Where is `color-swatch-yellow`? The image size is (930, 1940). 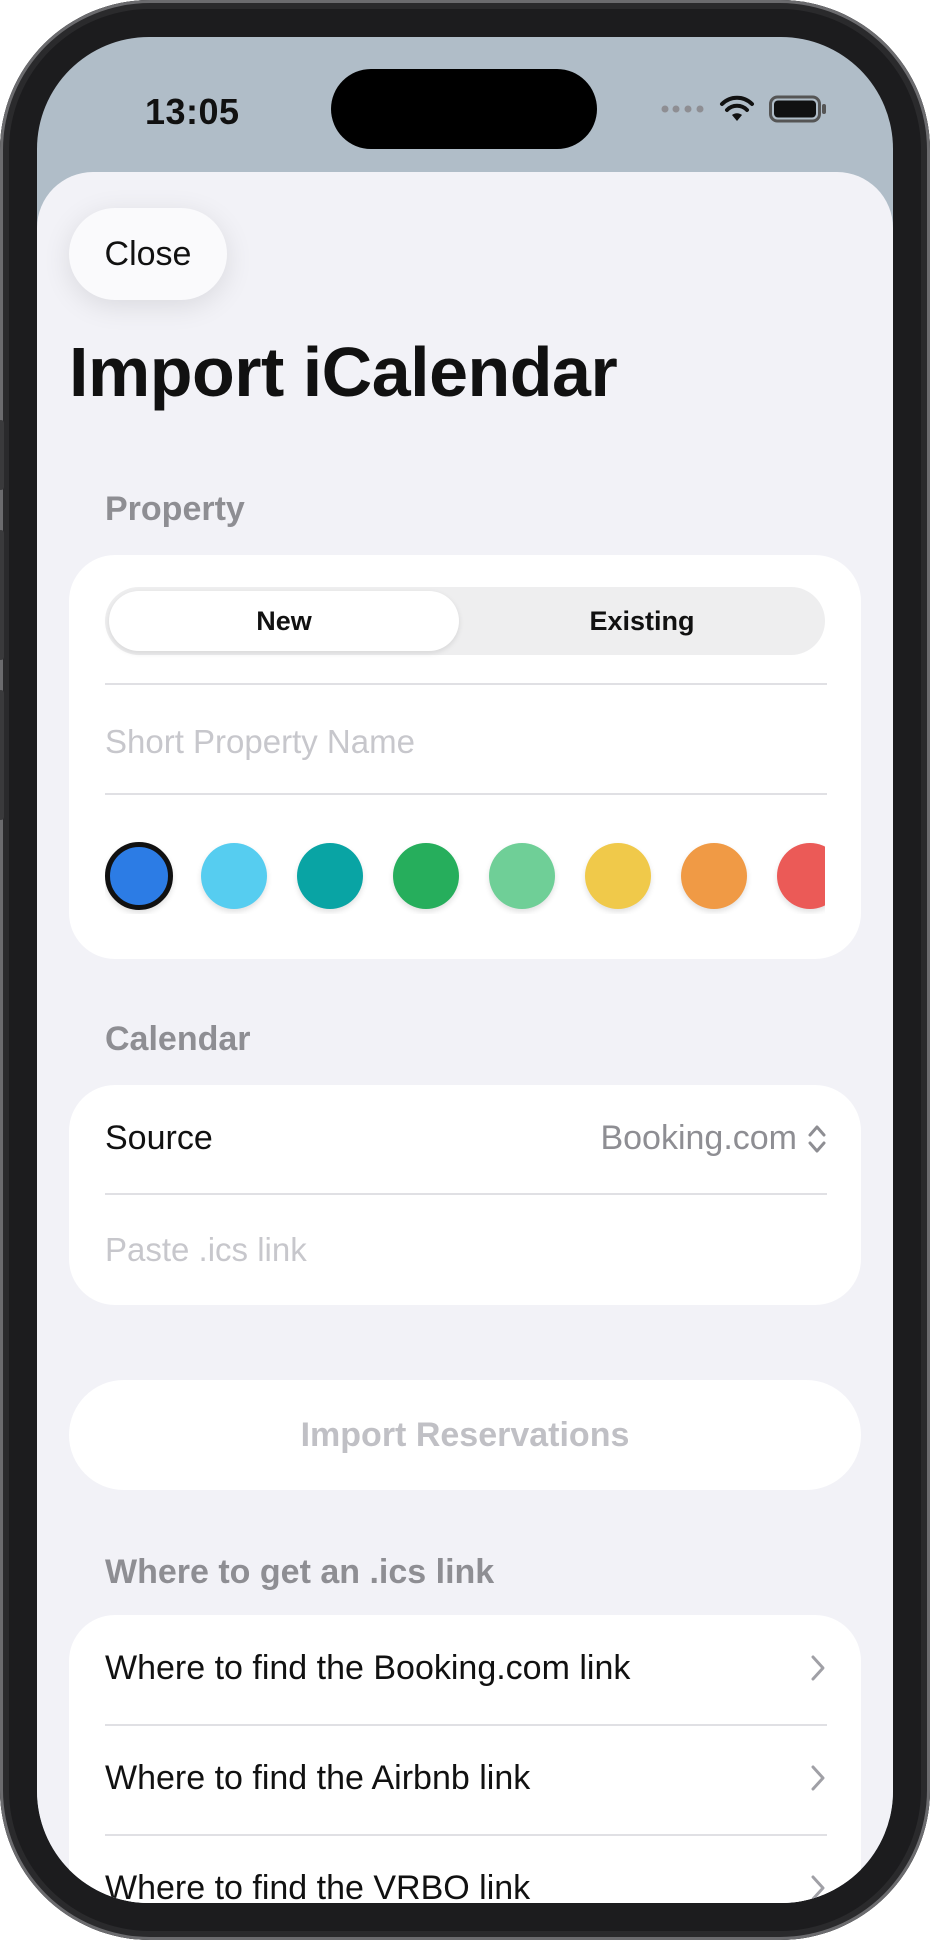 color-swatch-yellow is located at coordinates (618, 876).